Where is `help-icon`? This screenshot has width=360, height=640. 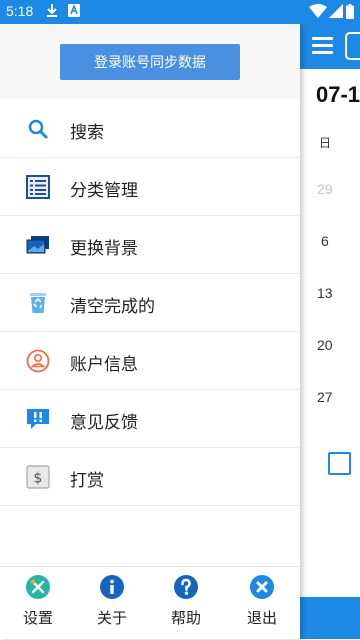
help-icon is located at coordinates (186, 587).